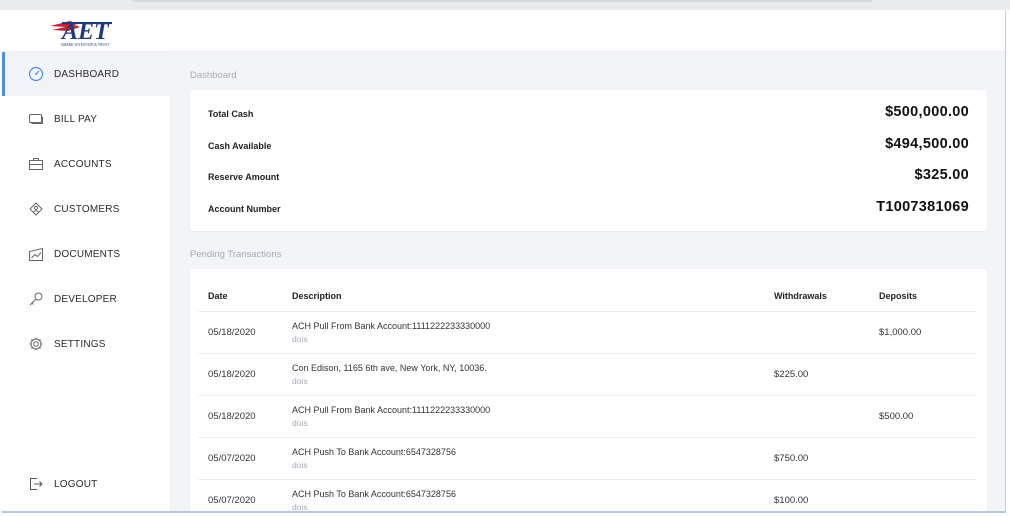  Describe the element at coordinates (240, 146) in the screenshot. I see `summary-label: Cash Available` at that location.